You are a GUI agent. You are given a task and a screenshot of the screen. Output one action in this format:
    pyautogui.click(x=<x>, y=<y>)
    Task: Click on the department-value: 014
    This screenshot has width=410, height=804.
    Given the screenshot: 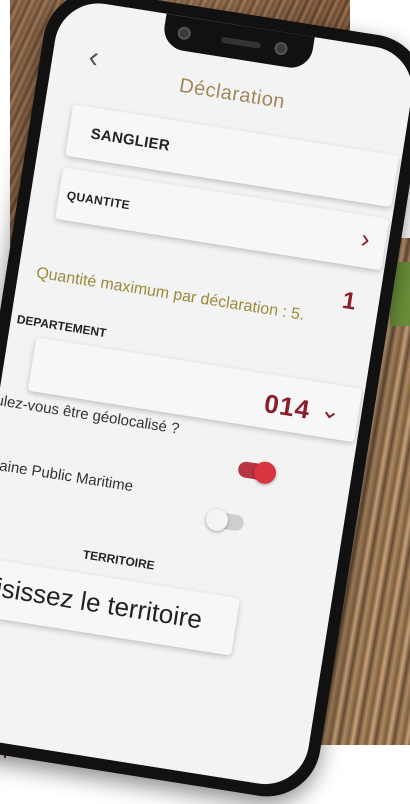 What is the action you would take?
    pyautogui.click(x=287, y=406)
    